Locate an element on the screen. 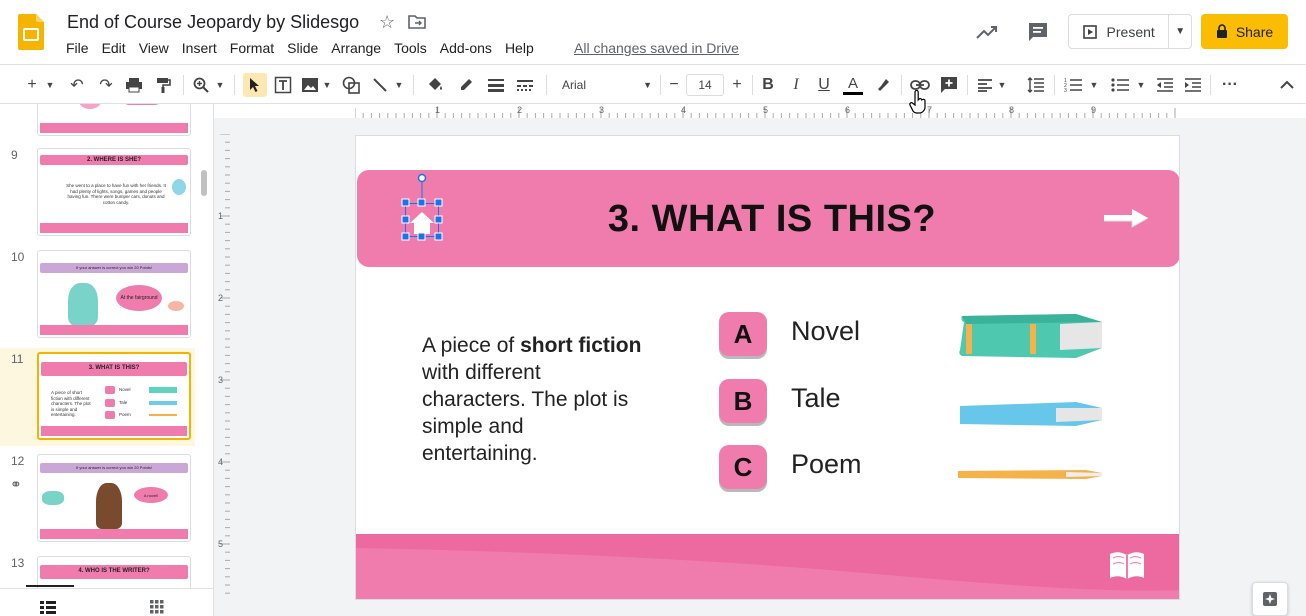 The width and height of the screenshot is (1306, 616). slide-title: 3. WHAT IS THIS? is located at coordinates (772, 219).